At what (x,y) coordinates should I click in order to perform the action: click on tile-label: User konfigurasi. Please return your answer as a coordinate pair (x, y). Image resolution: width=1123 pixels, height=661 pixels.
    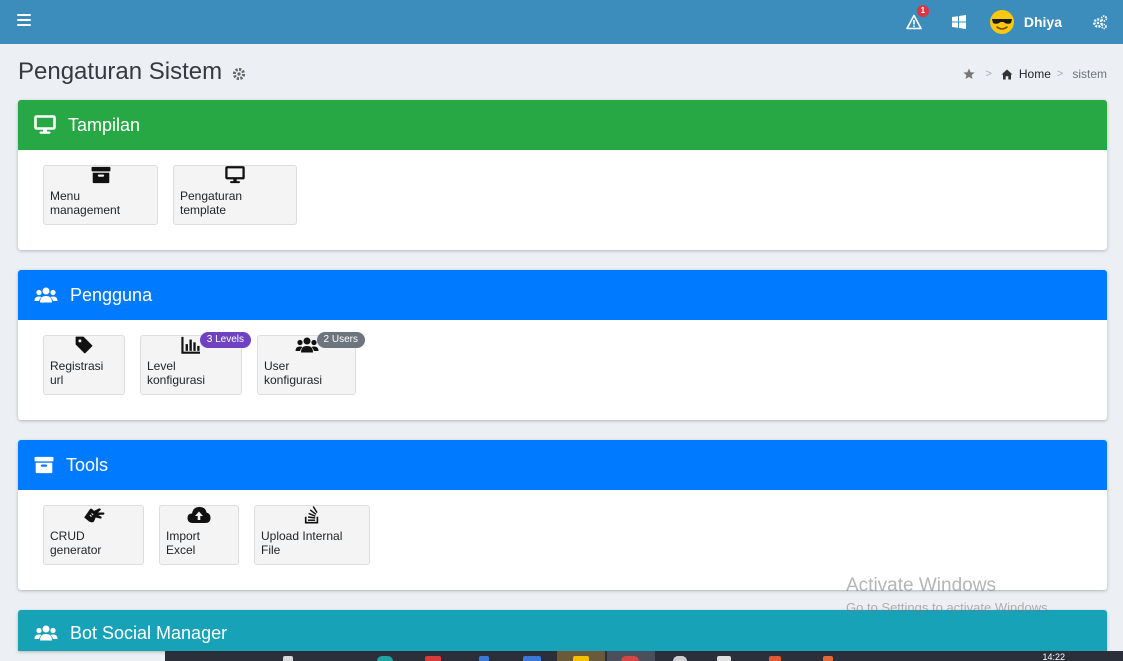
    Looking at the image, I should click on (293, 373).